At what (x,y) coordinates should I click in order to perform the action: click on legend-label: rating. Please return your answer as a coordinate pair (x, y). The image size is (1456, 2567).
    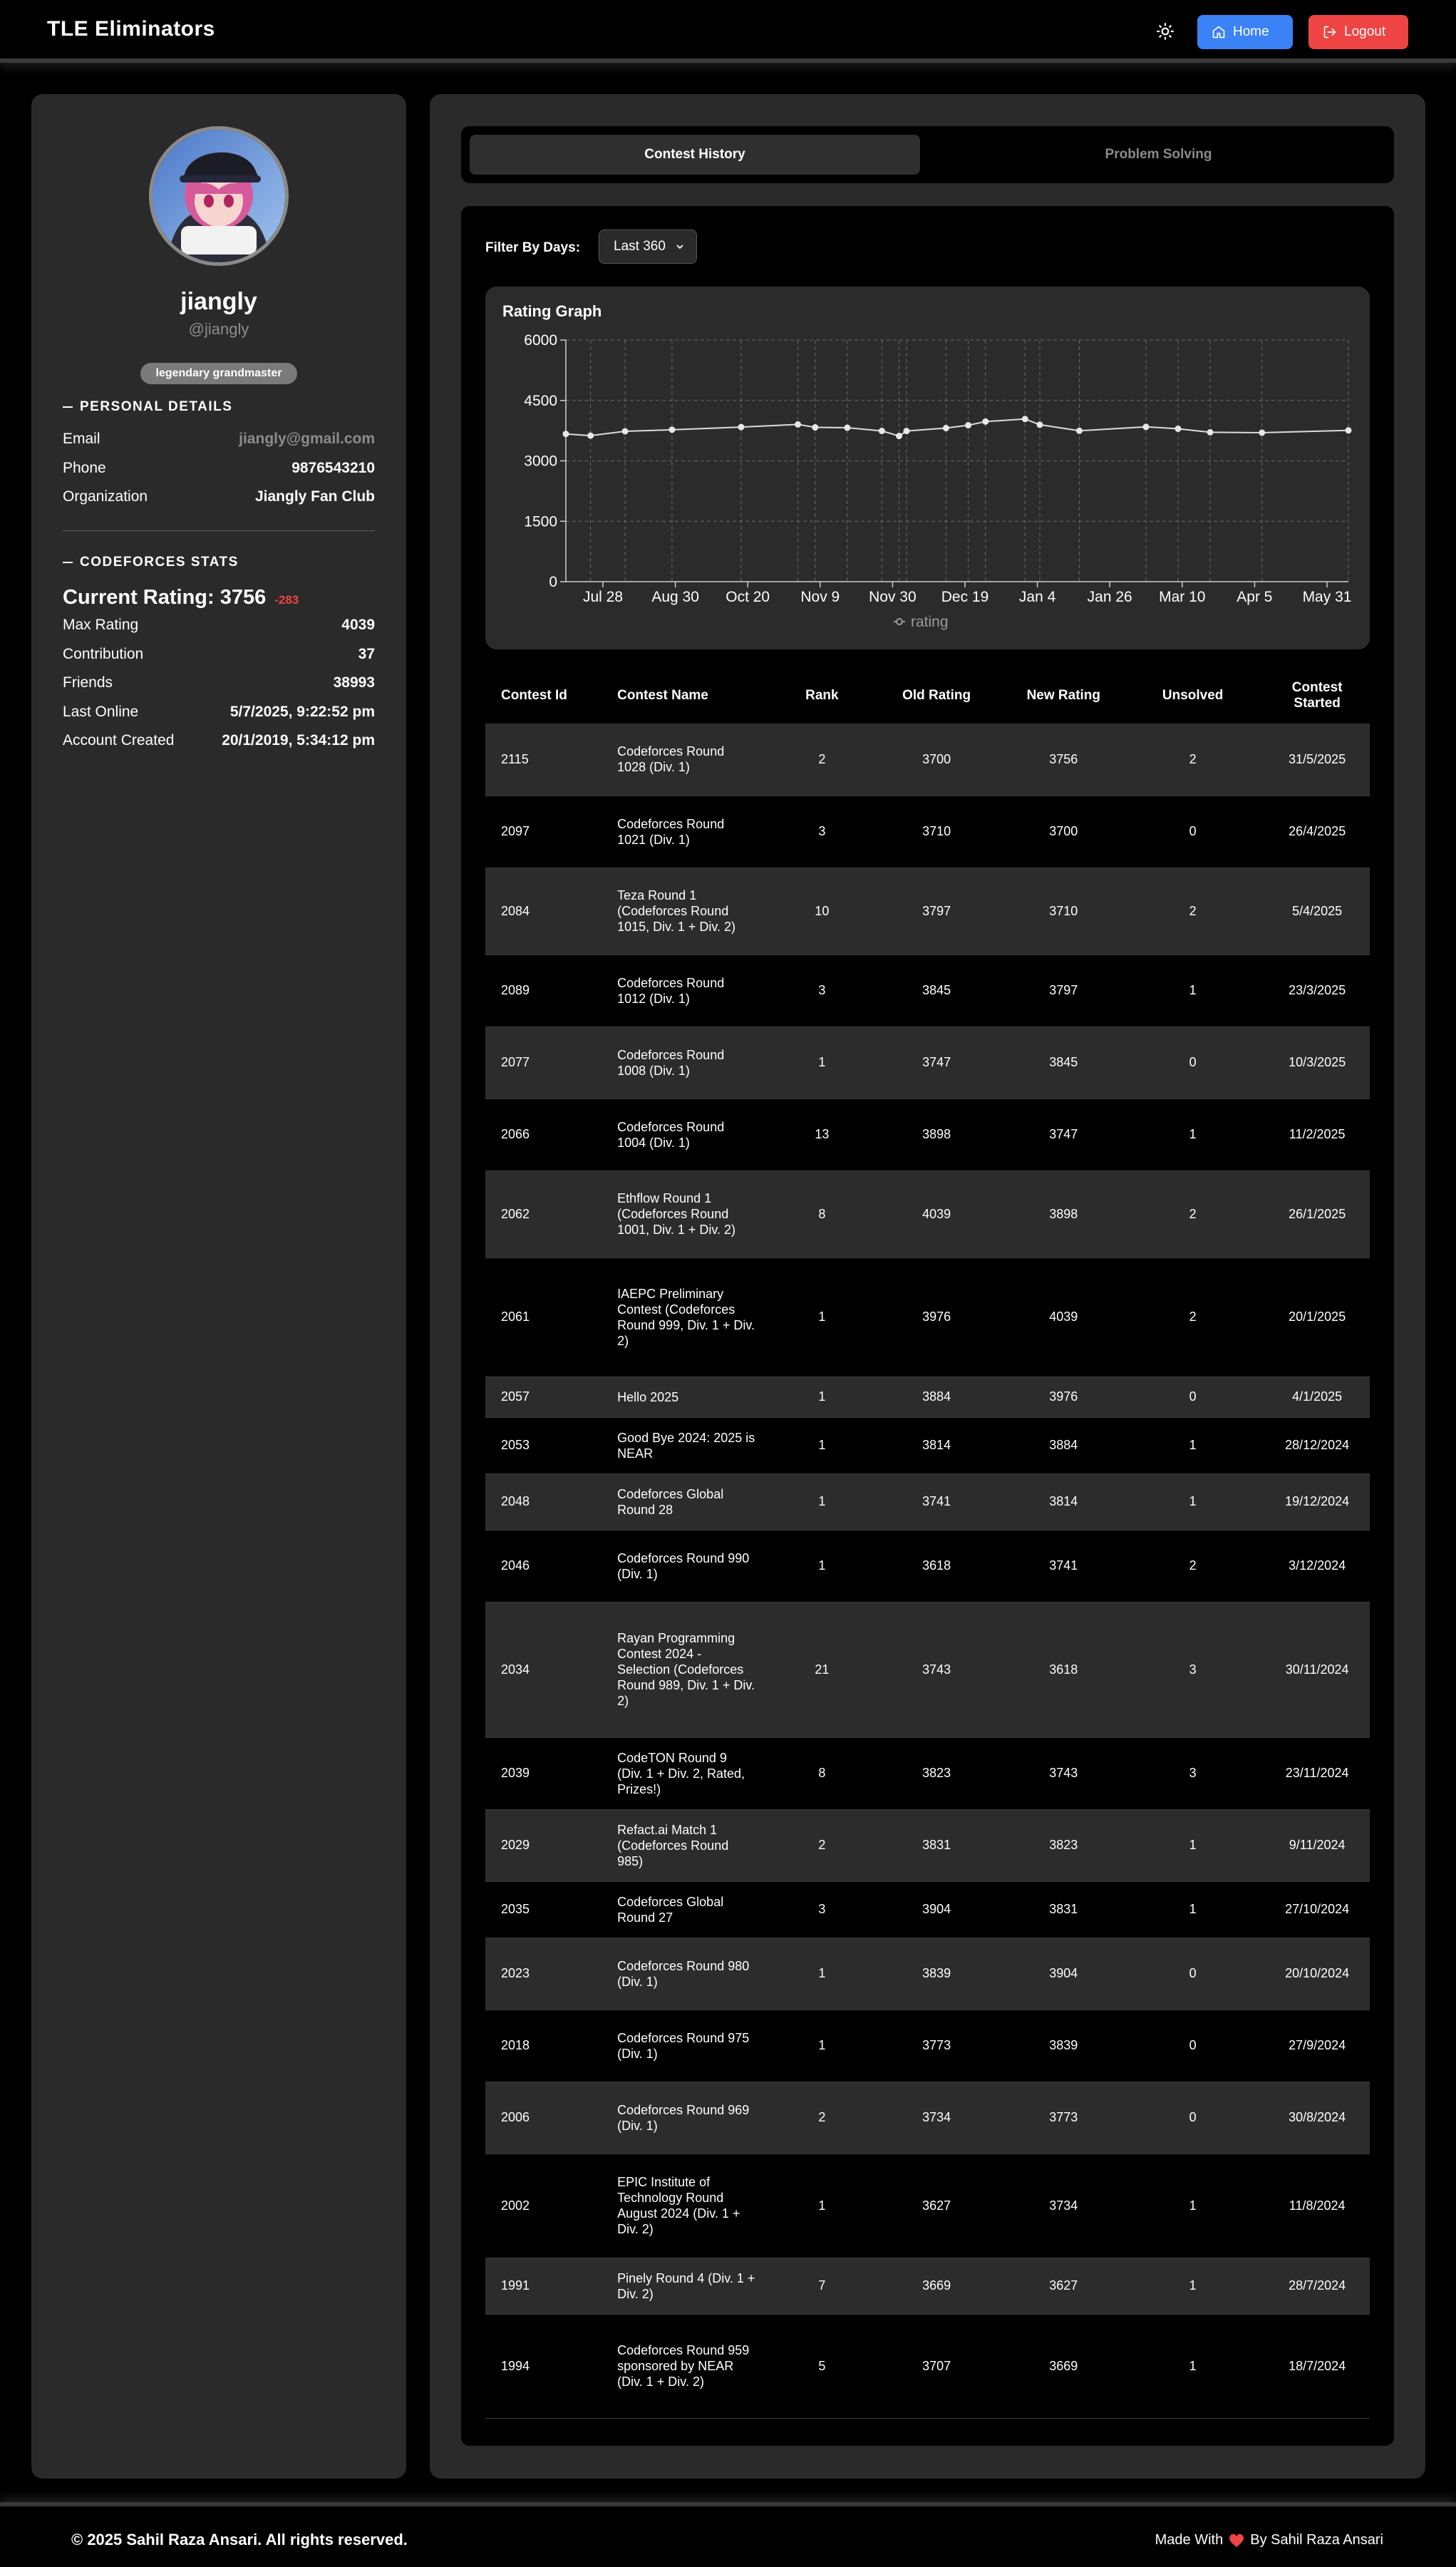
    Looking at the image, I should click on (930, 622).